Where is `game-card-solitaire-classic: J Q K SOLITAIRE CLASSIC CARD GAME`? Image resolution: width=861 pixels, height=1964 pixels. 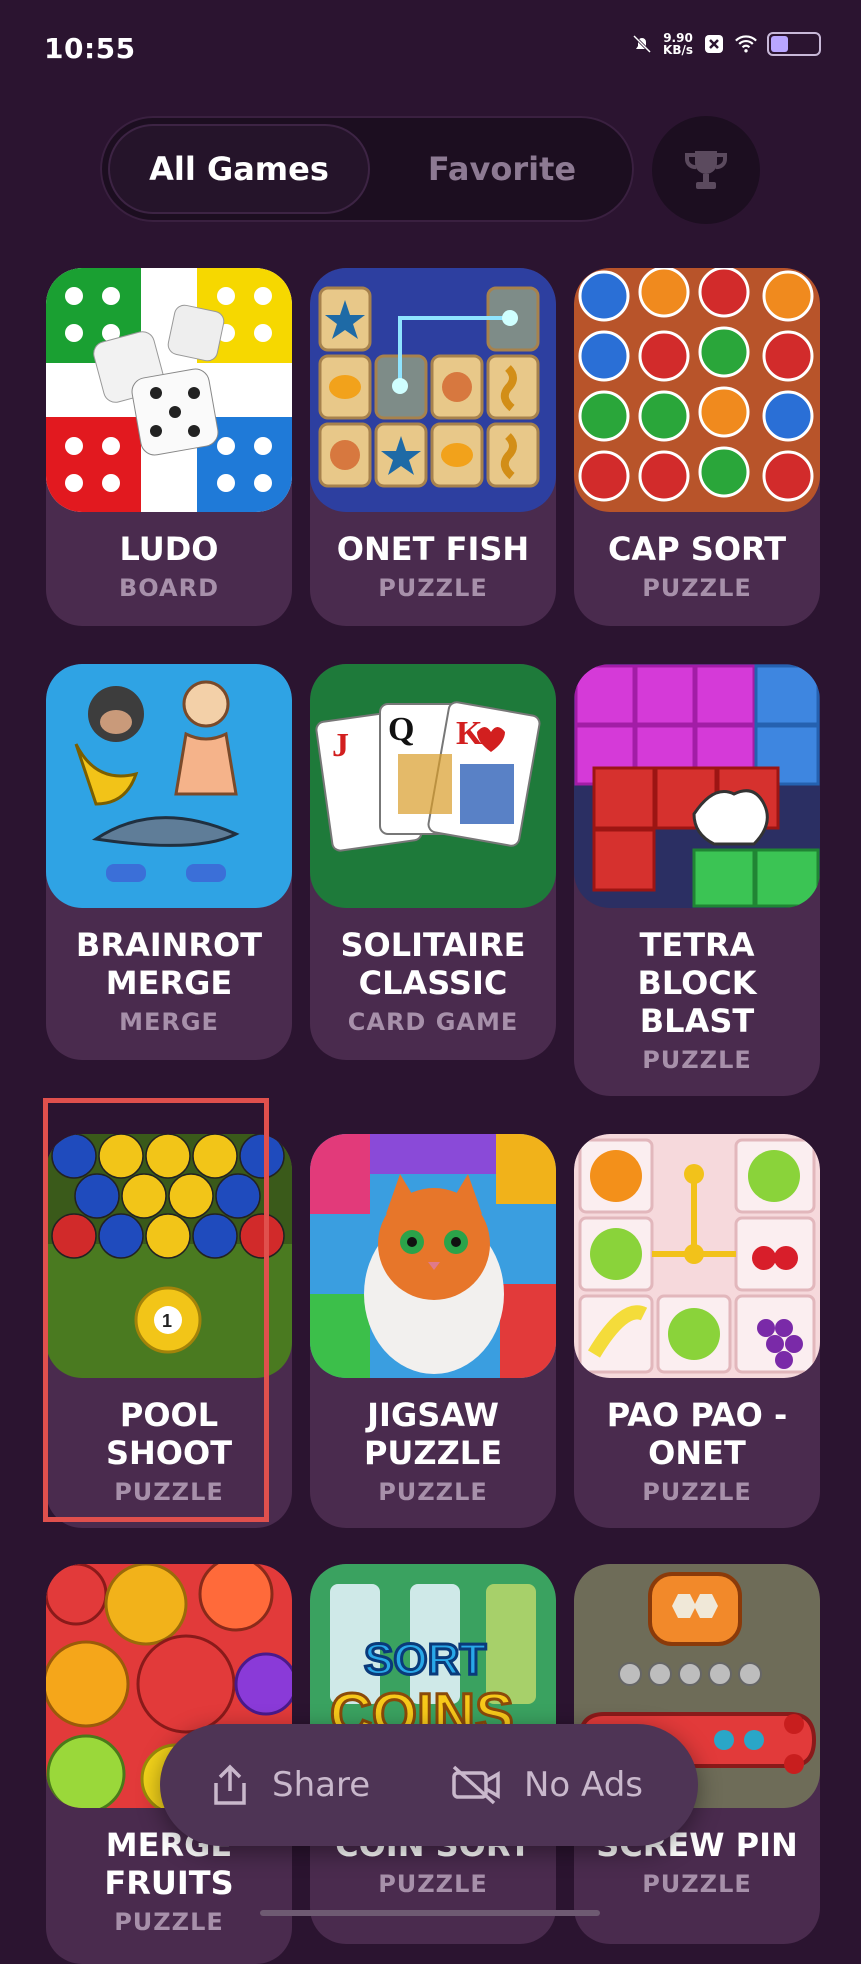
game-card-solitaire-classic: J Q K SOLITAIRE CLASSIC CARD GAME is located at coordinates (433, 862).